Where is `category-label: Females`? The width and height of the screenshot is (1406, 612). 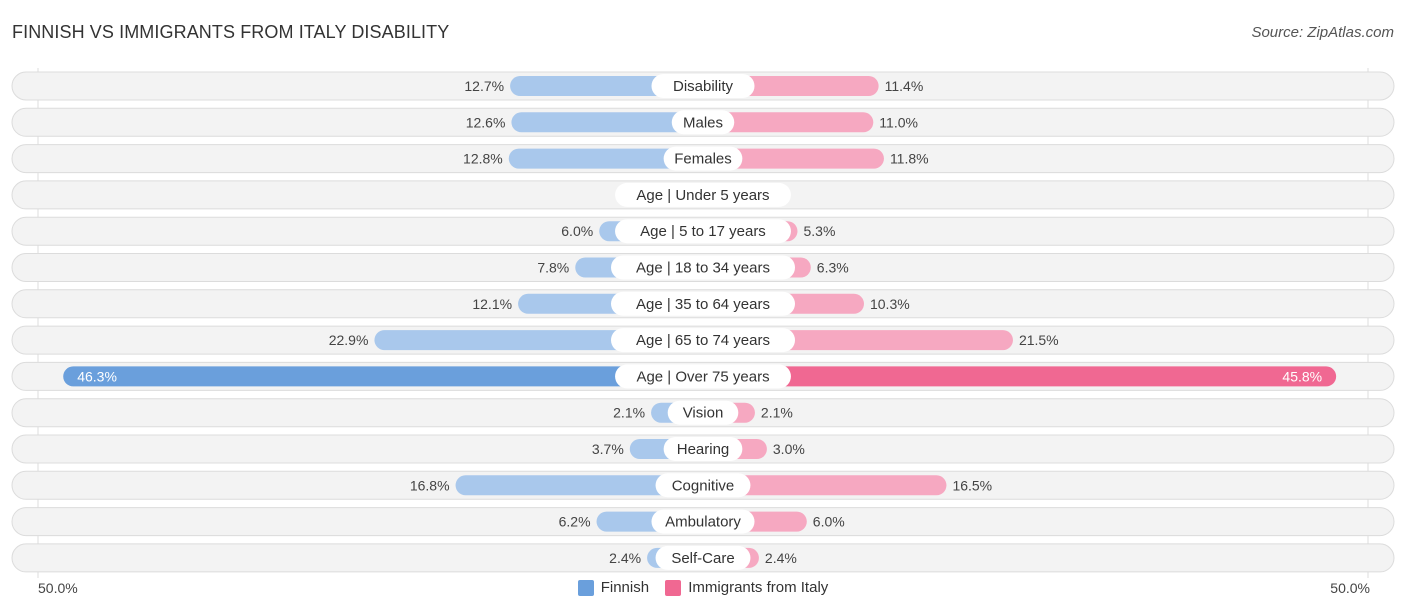 category-label: Females is located at coordinates (703, 159).